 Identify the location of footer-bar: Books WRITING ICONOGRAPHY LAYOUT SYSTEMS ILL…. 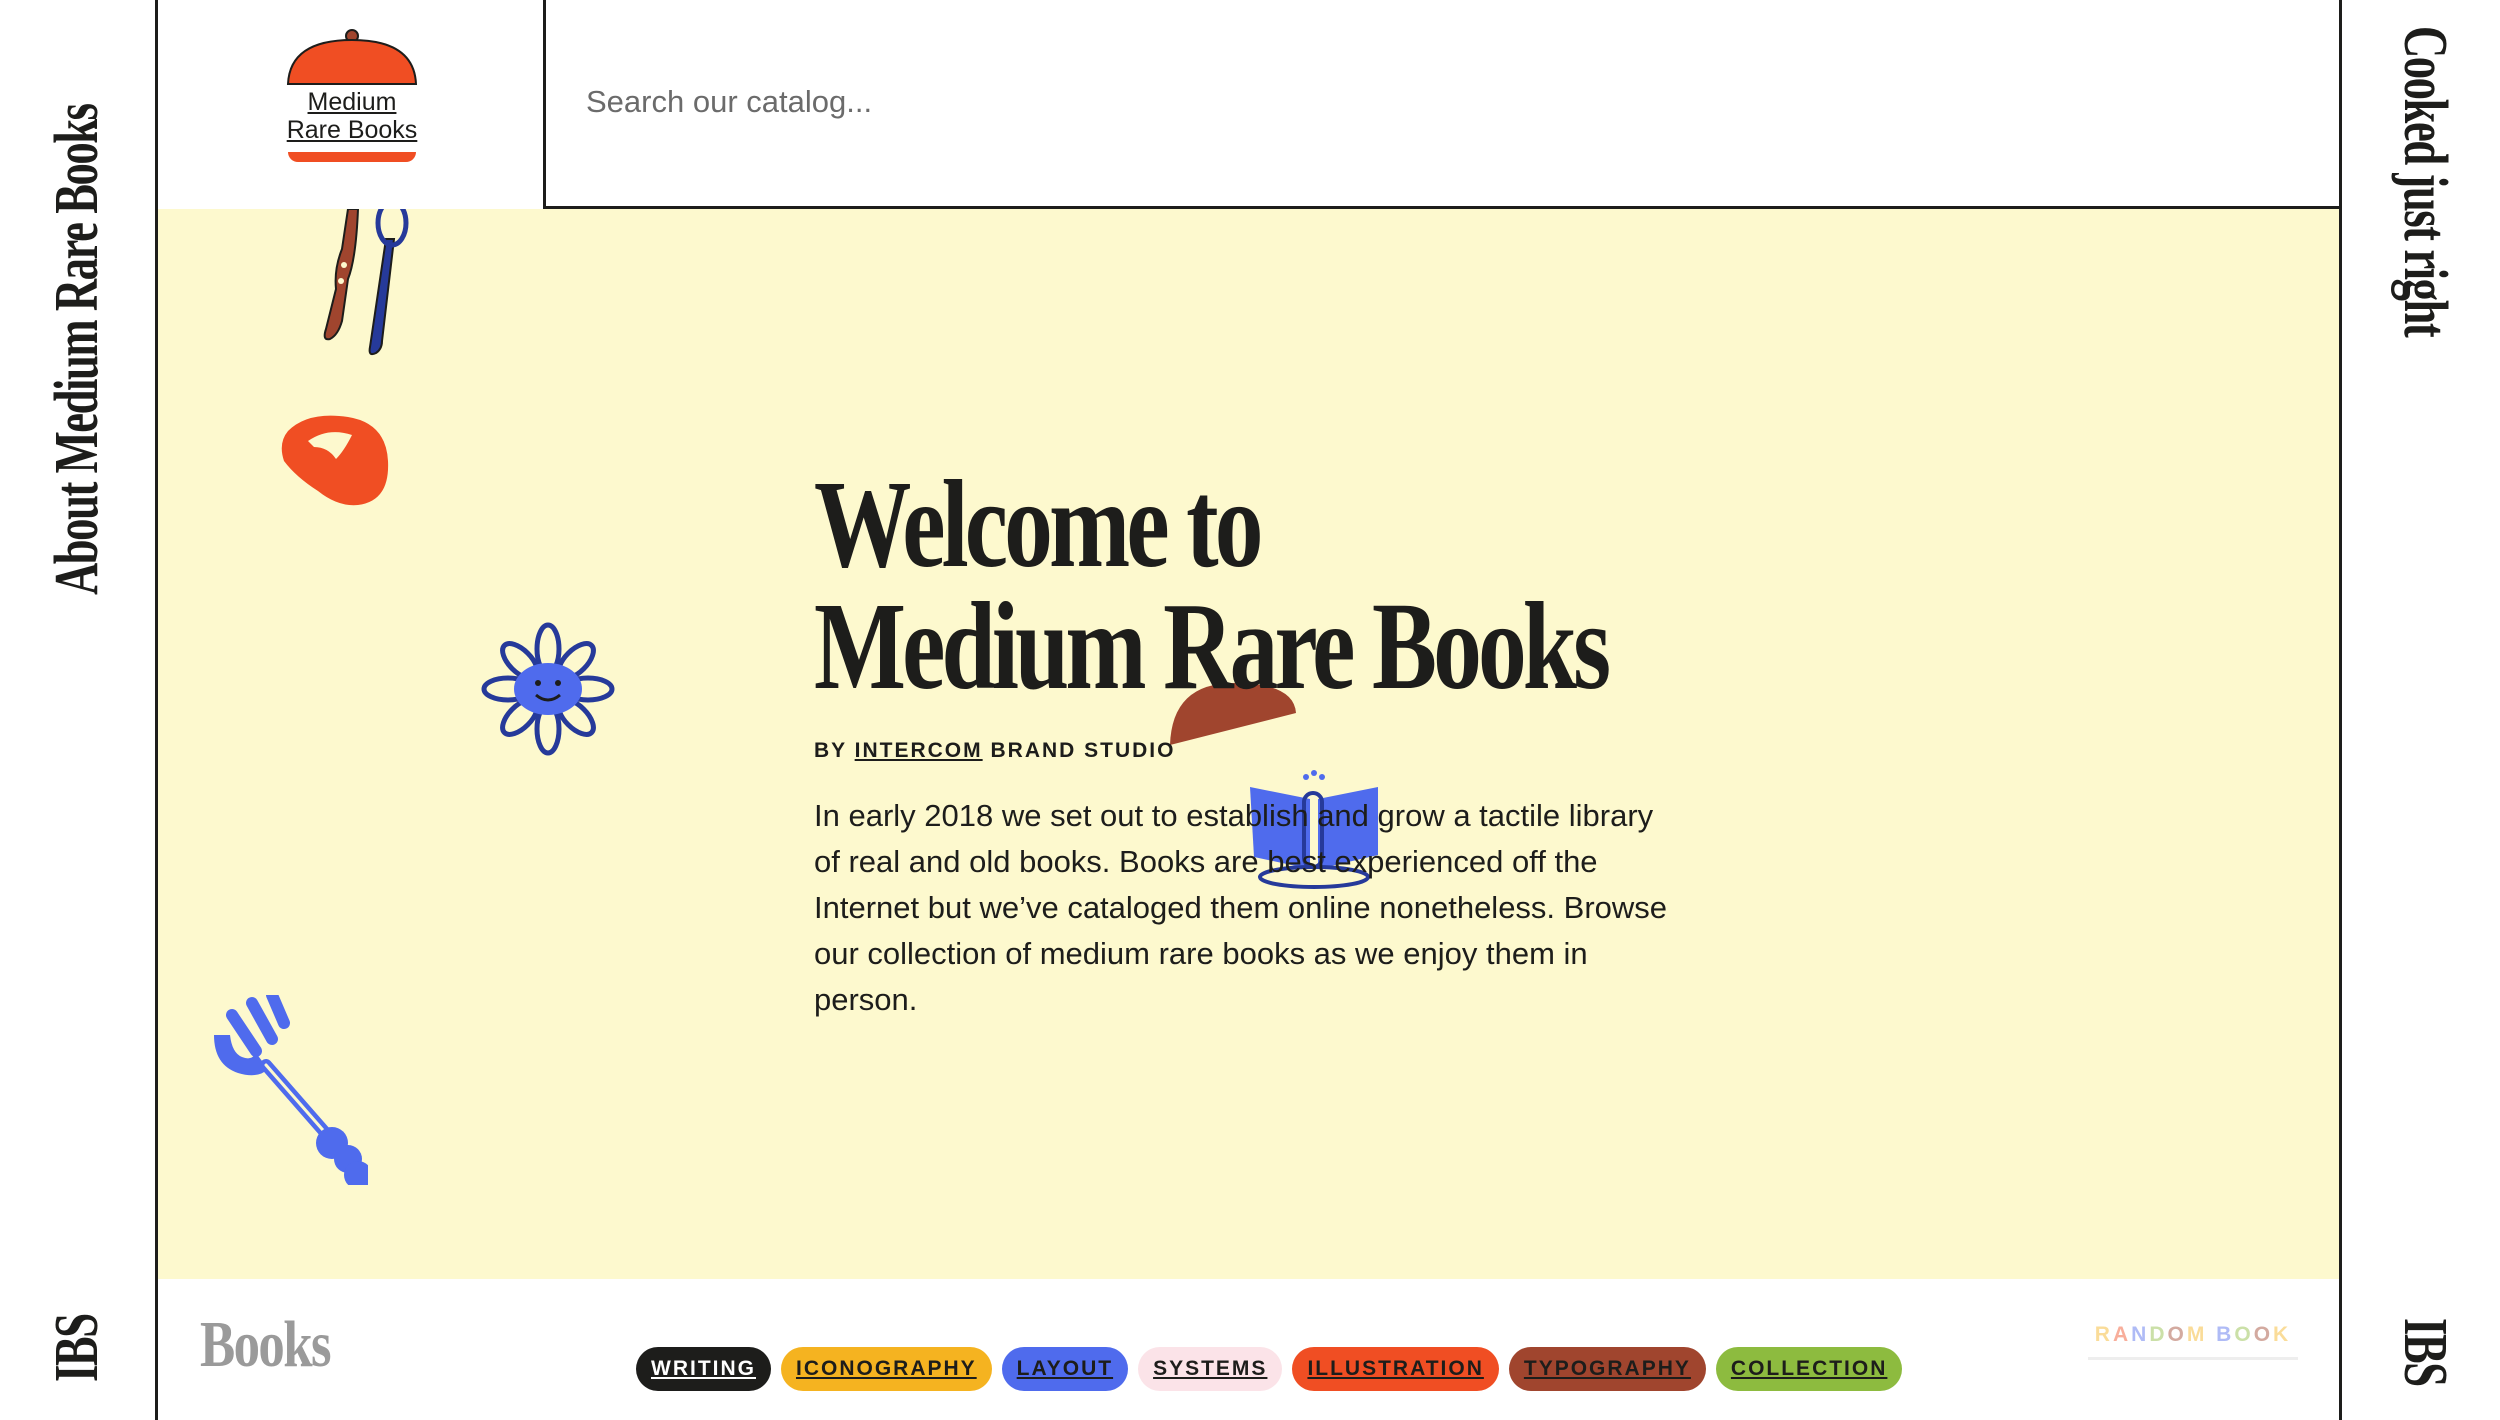
(1248, 1349).